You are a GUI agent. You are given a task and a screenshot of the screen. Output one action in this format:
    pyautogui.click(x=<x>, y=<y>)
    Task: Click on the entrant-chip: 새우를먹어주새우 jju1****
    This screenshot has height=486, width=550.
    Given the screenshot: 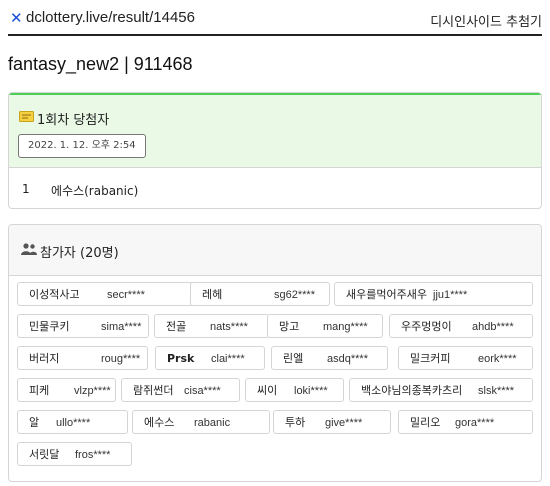 What is the action you would take?
    pyautogui.click(x=433, y=294)
    